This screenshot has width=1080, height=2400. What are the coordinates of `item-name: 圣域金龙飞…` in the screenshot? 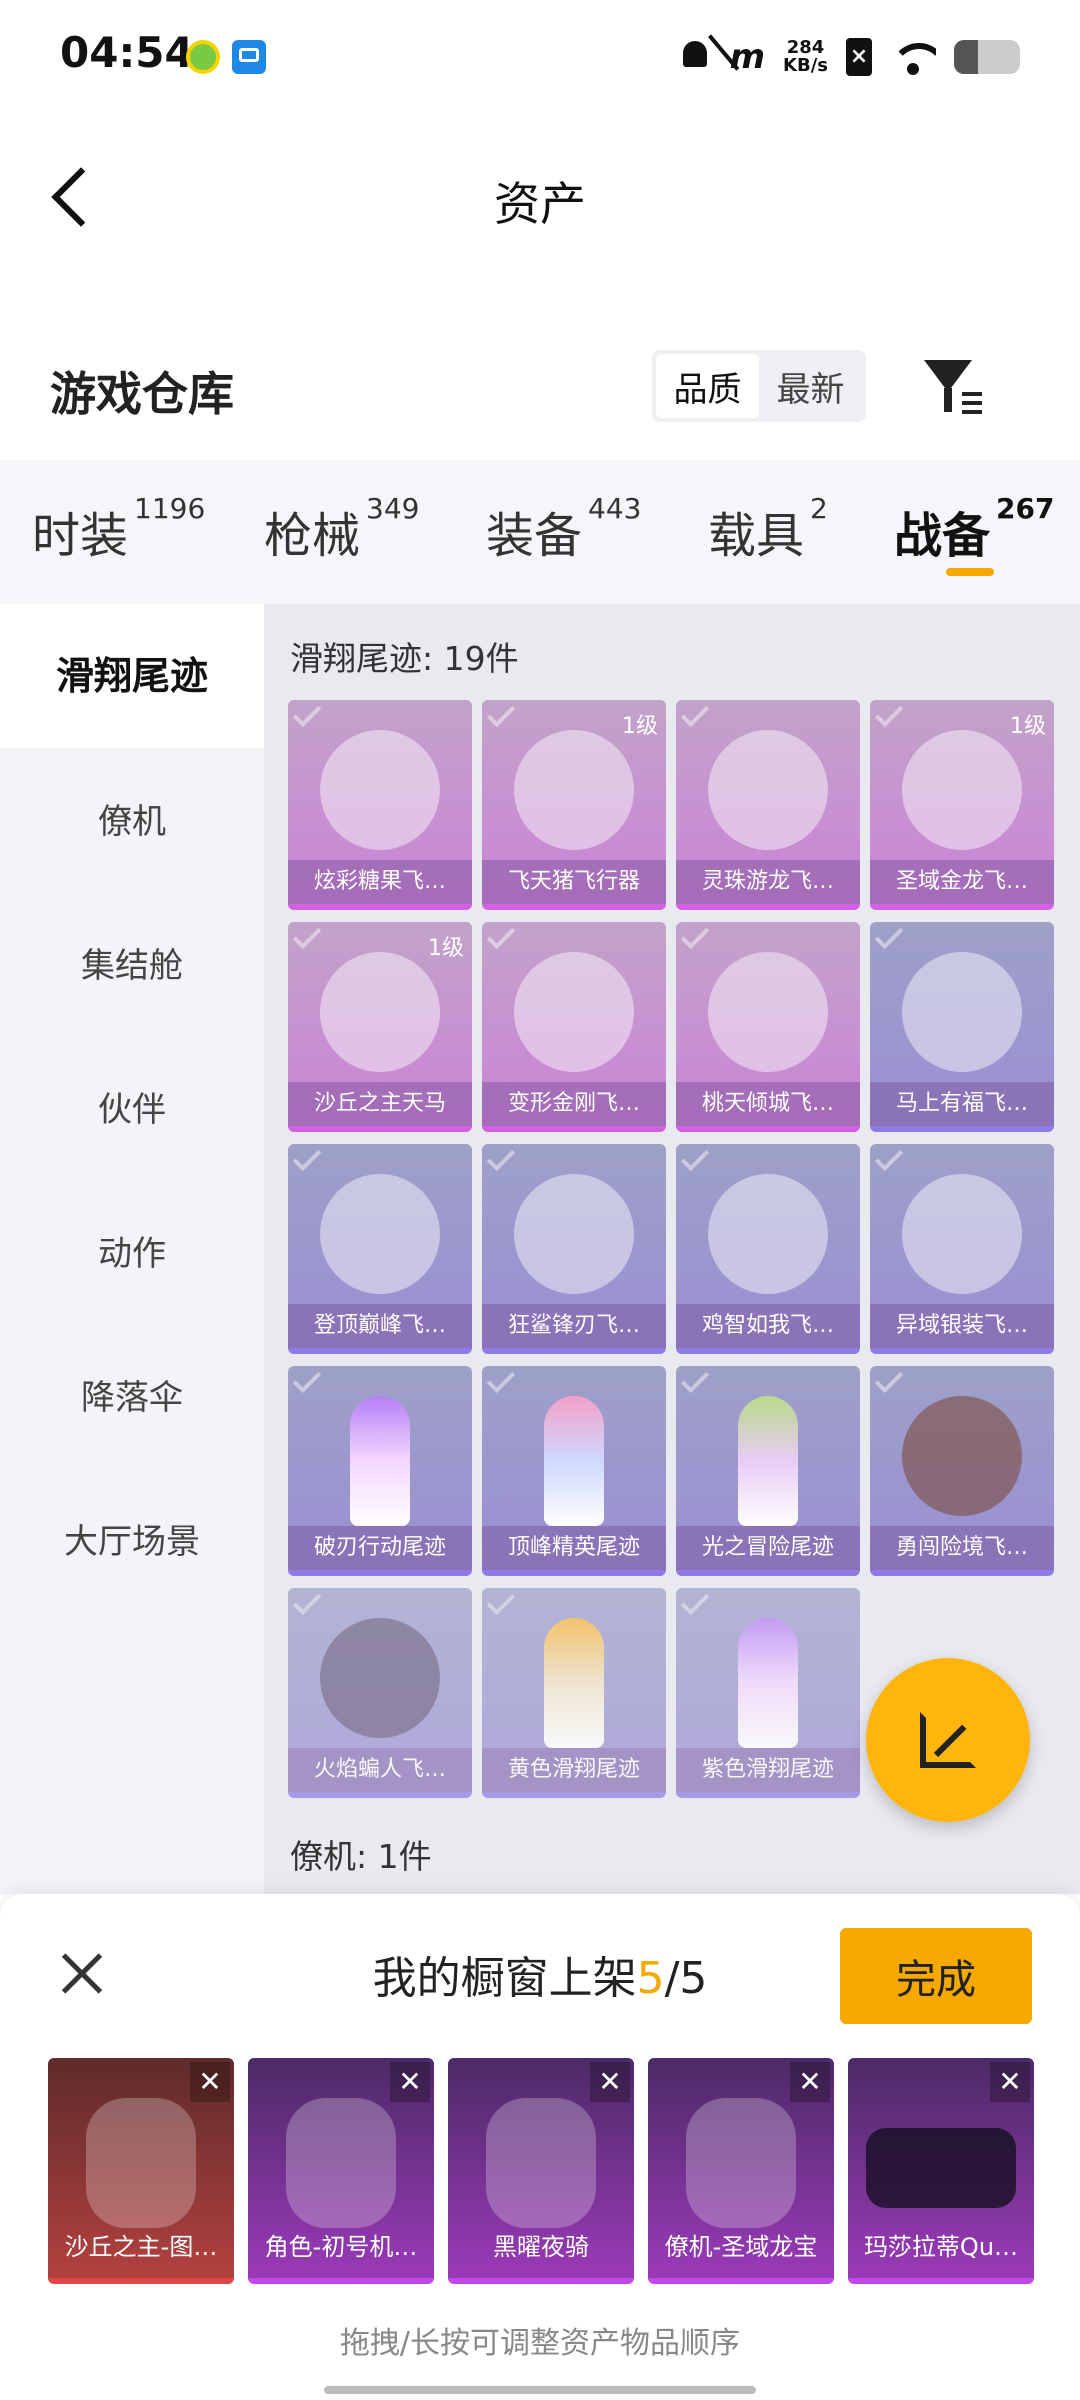 It's located at (962, 882).